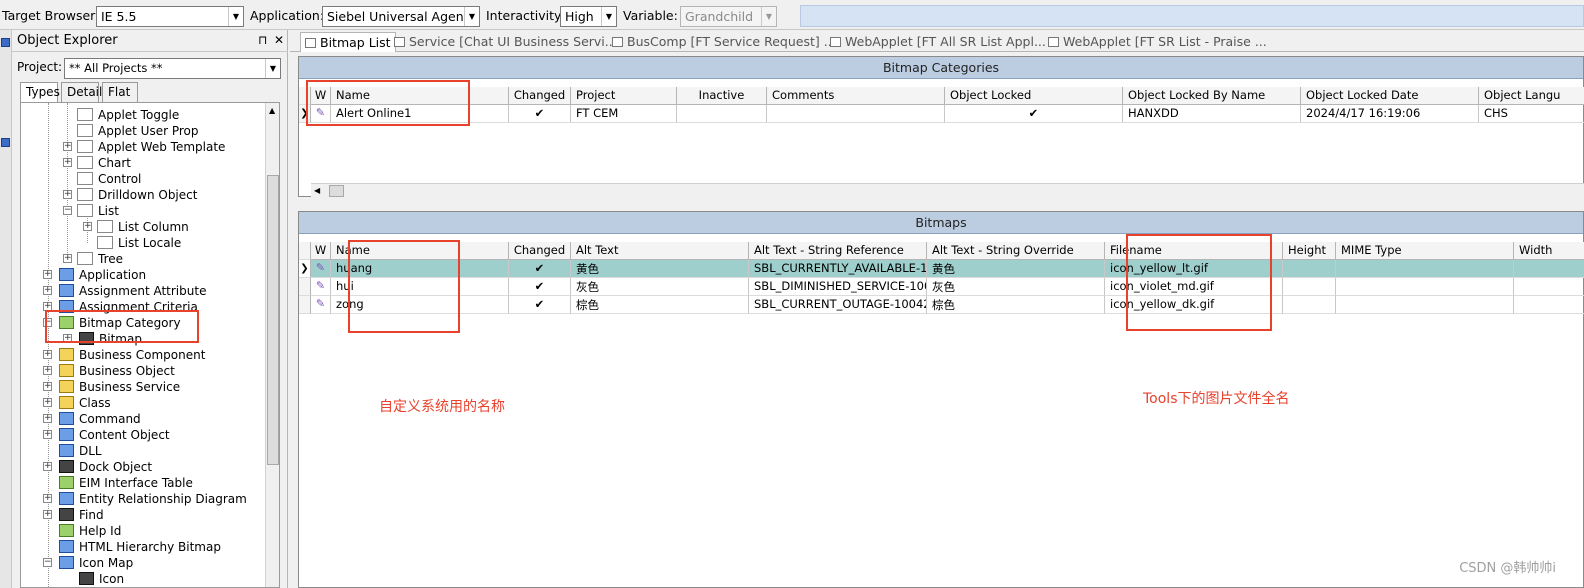 The width and height of the screenshot is (1584, 588). Describe the element at coordinates (1016, 269) in the screenshot. I see `cell-string-override: 黄色` at that location.